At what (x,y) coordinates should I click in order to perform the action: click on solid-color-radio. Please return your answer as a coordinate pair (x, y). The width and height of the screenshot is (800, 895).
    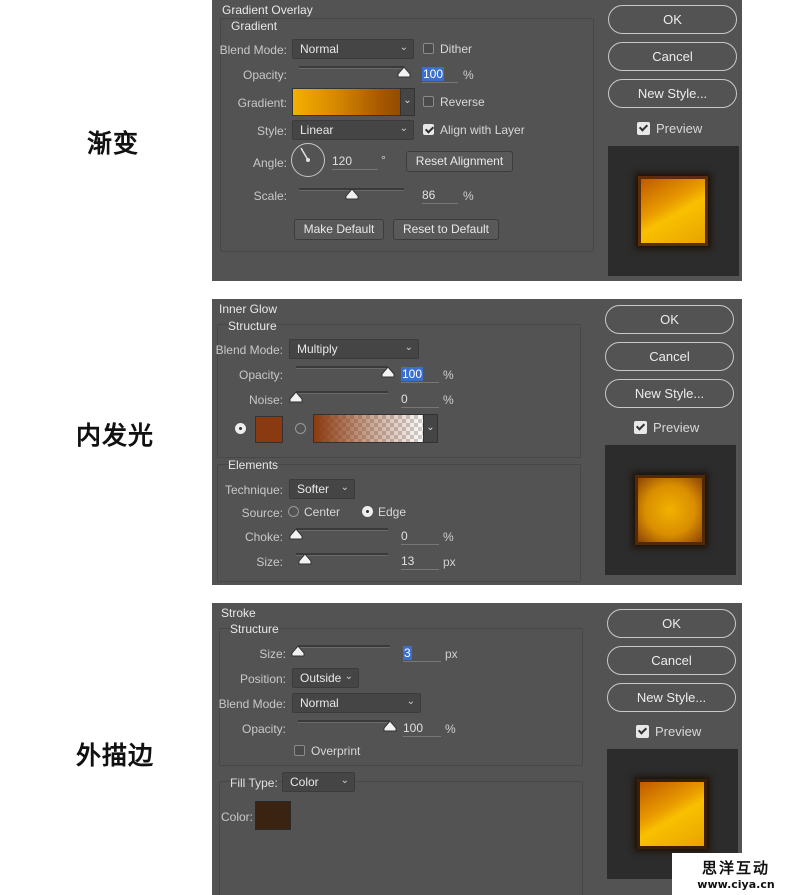
    Looking at the image, I should click on (240, 428).